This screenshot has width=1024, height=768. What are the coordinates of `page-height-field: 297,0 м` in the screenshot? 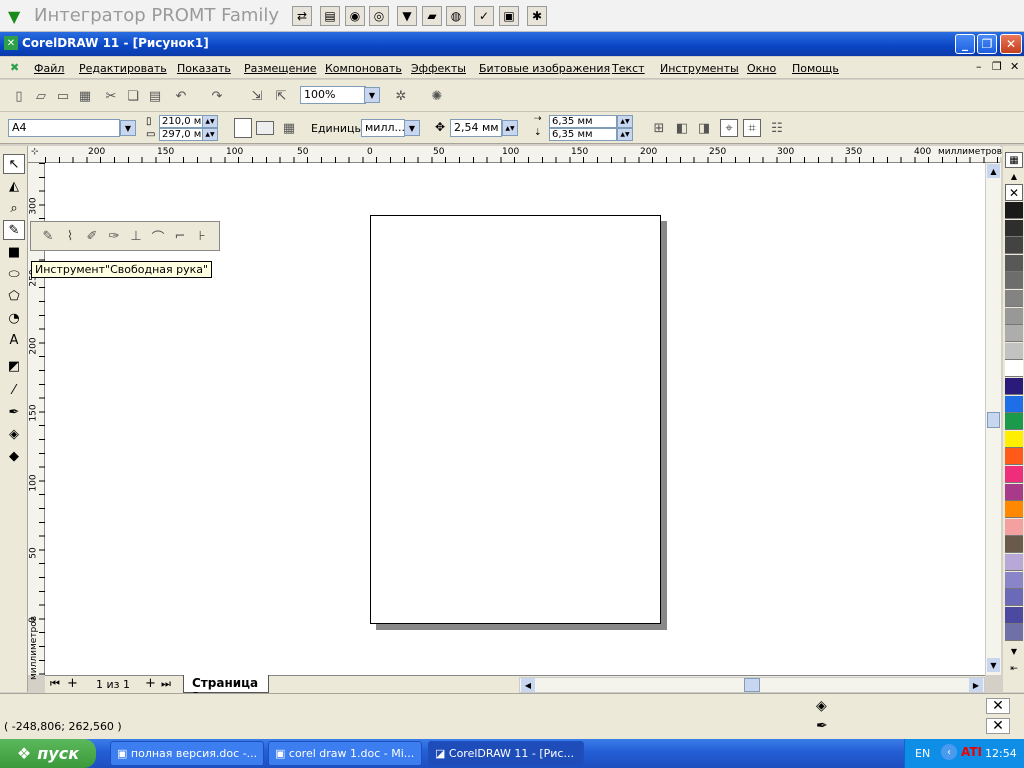 It's located at (181, 134).